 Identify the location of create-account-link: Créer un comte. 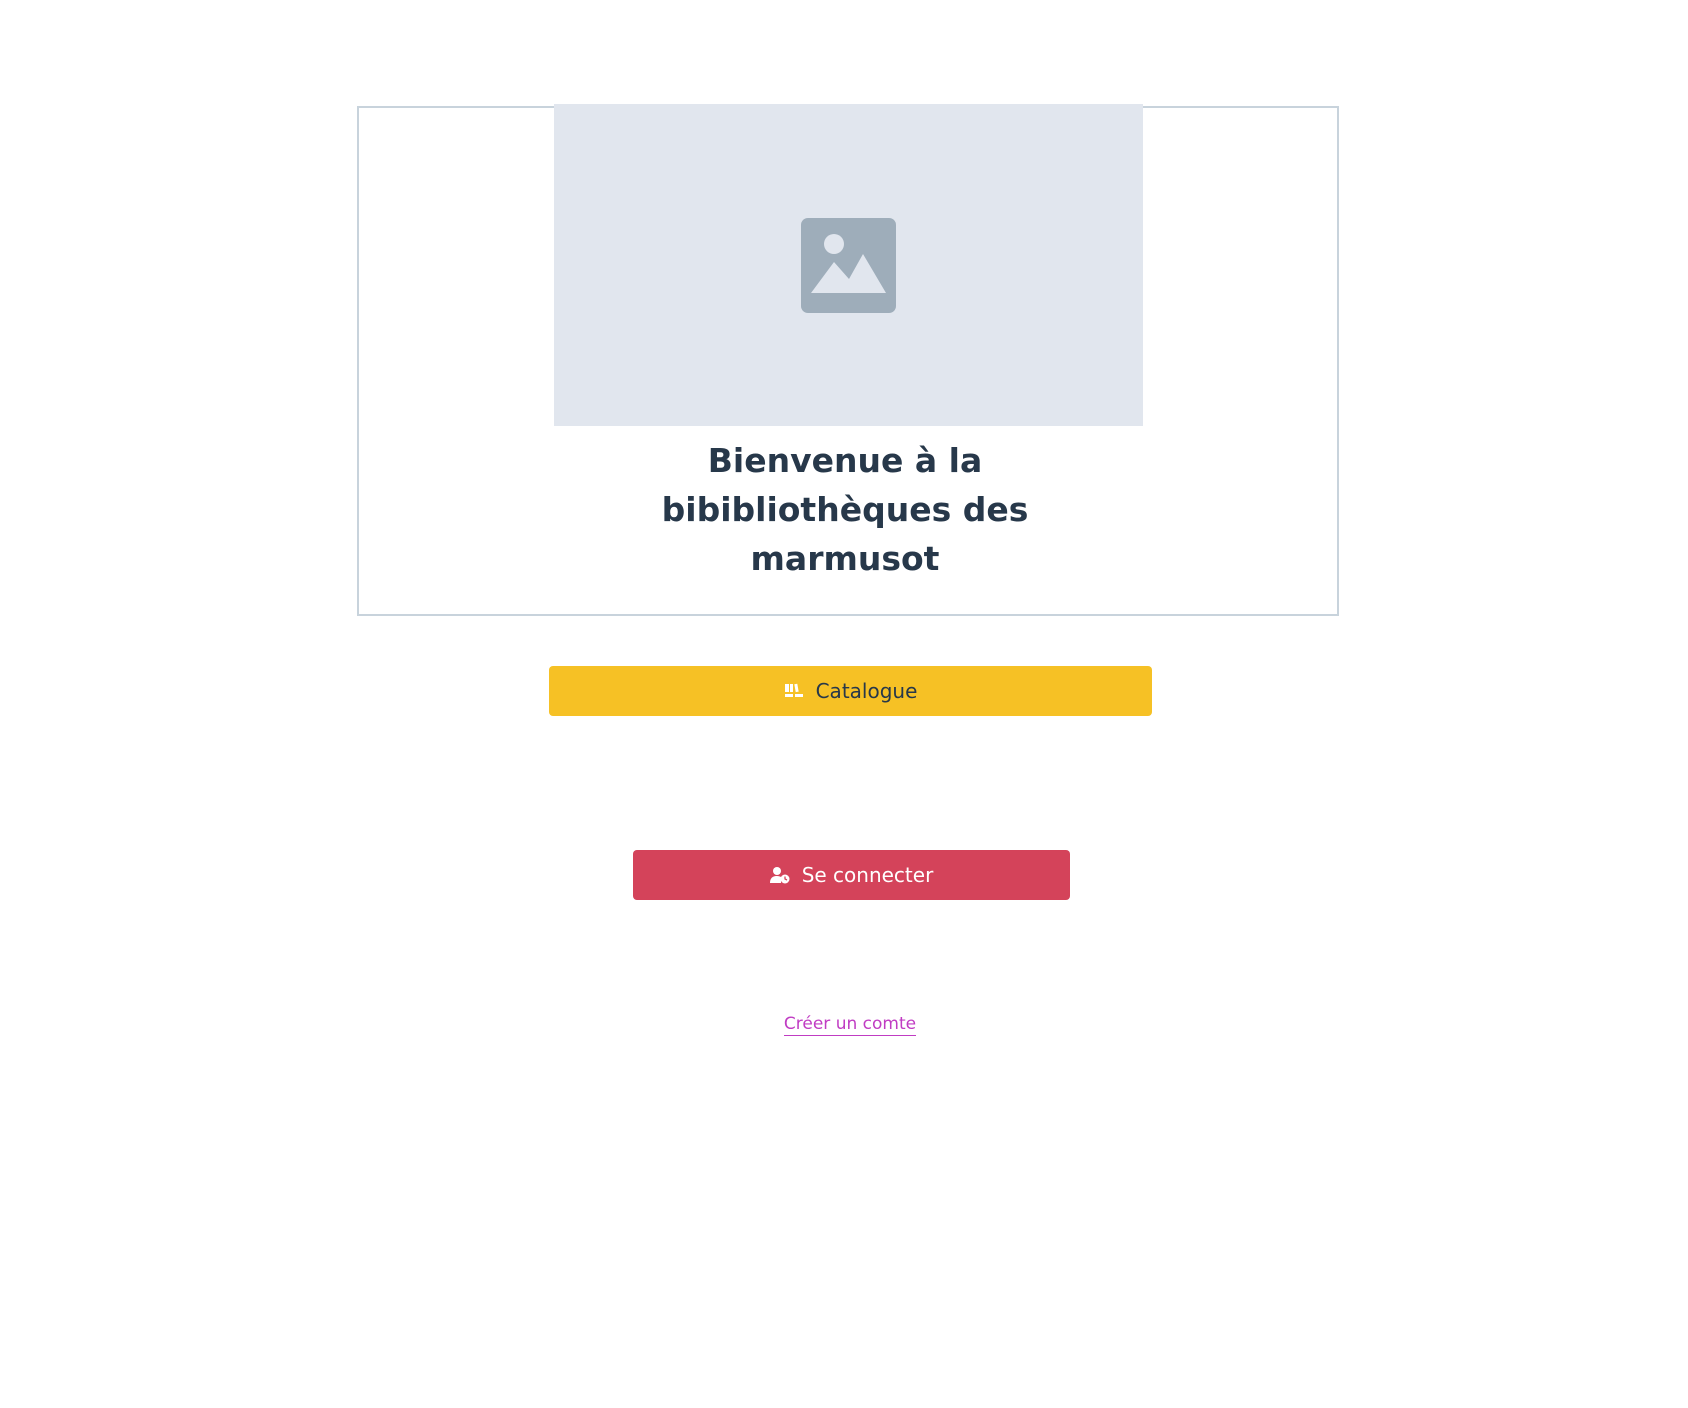
(850, 1025).